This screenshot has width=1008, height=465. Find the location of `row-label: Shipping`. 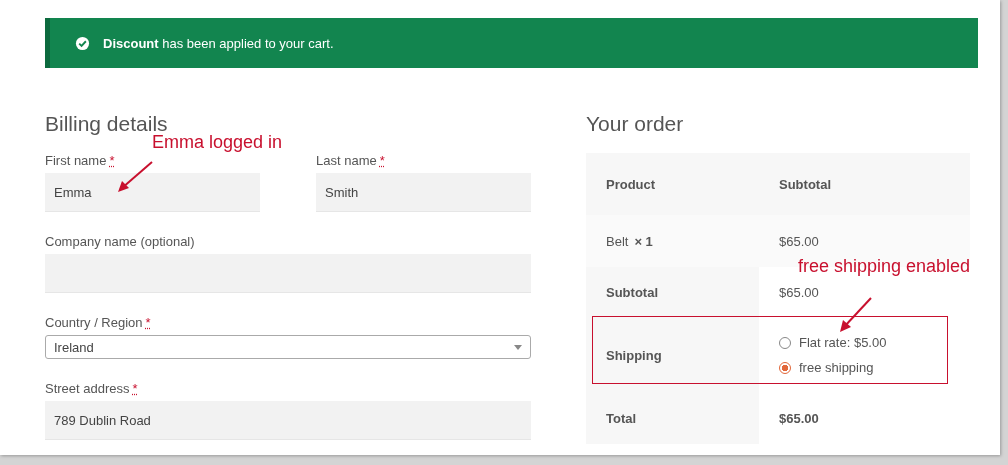

row-label: Shipping is located at coordinates (672, 355).